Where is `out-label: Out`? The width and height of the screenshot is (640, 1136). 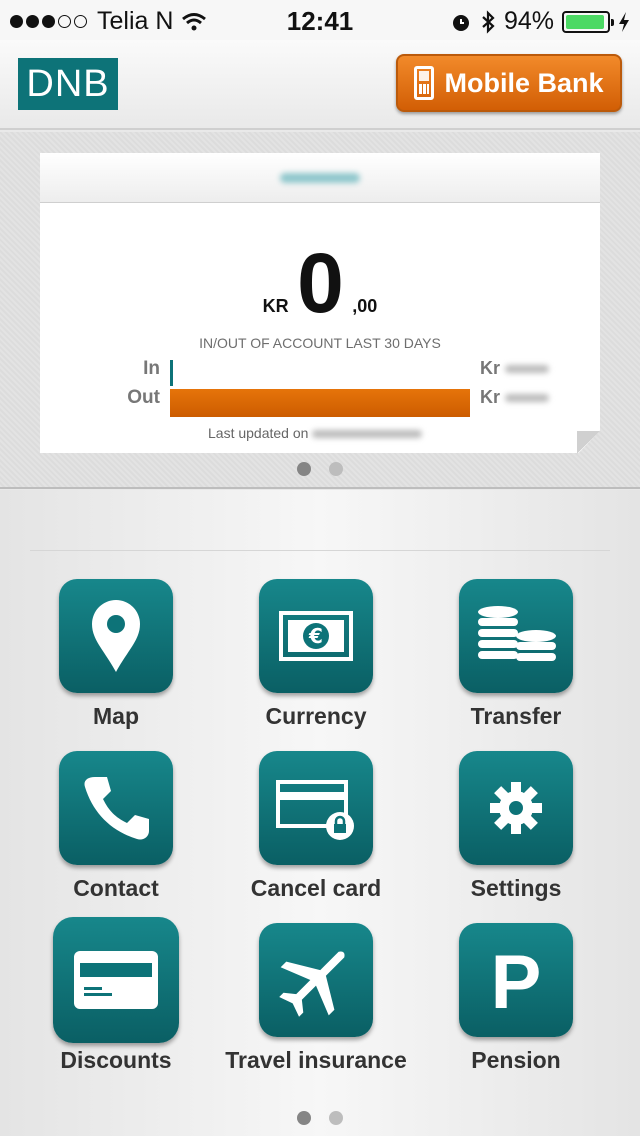
out-label: Out is located at coordinates (143, 397).